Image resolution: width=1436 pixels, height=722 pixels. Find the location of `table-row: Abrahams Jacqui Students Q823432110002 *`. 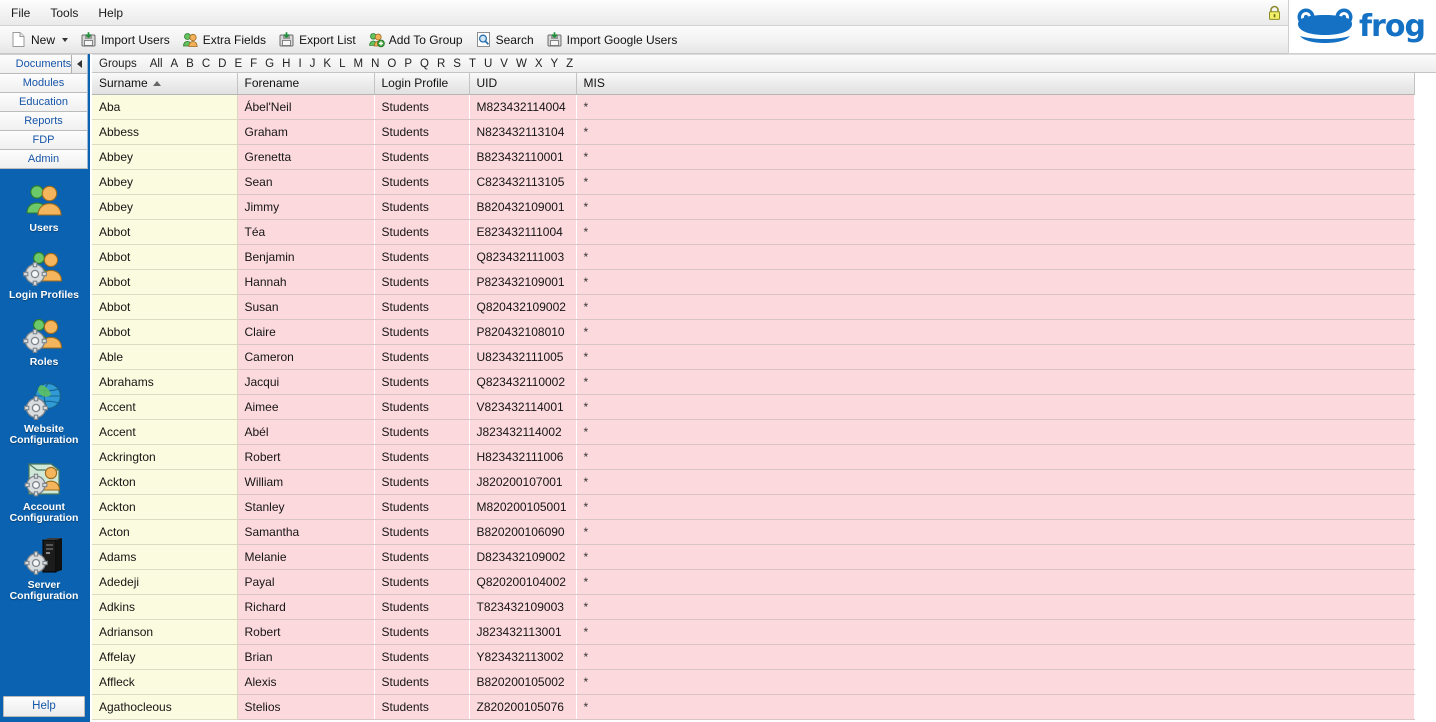

table-row: Abrahams Jacqui Students Q823432110002 * is located at coordinates (753, 382).